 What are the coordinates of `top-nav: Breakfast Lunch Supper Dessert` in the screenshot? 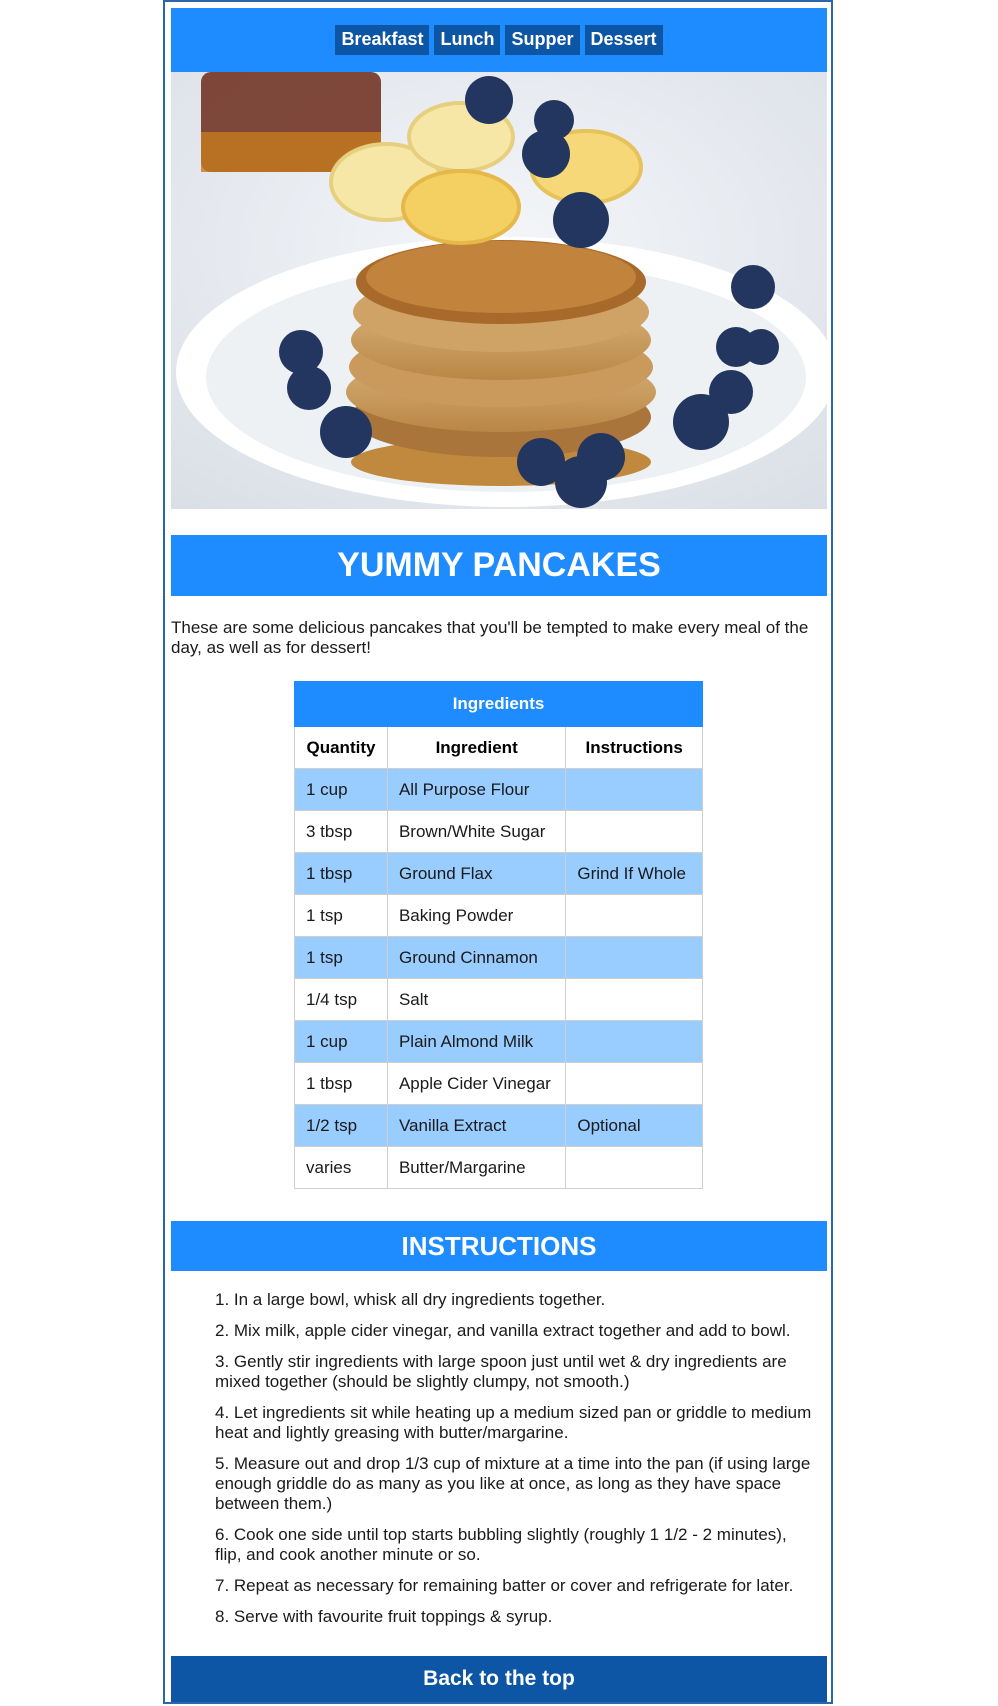 It's located at (499, 40).